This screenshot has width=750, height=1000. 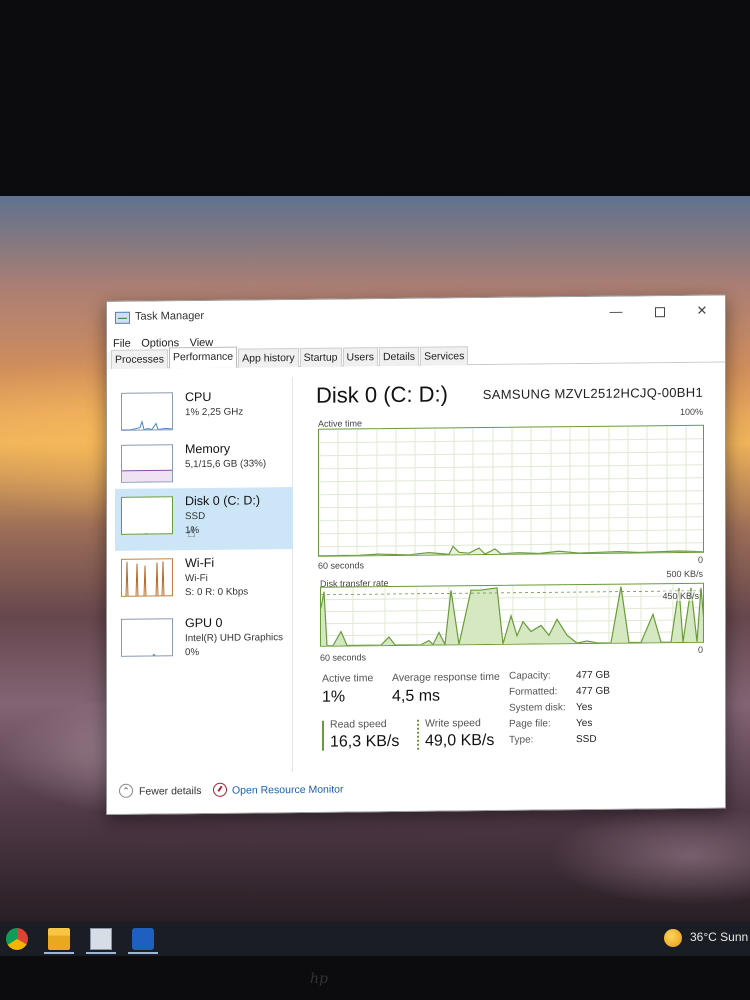 What do you see at coordinates (143, 953) in the screenshot?
I see `app-active-indicator` at bounding box center [143, 953].